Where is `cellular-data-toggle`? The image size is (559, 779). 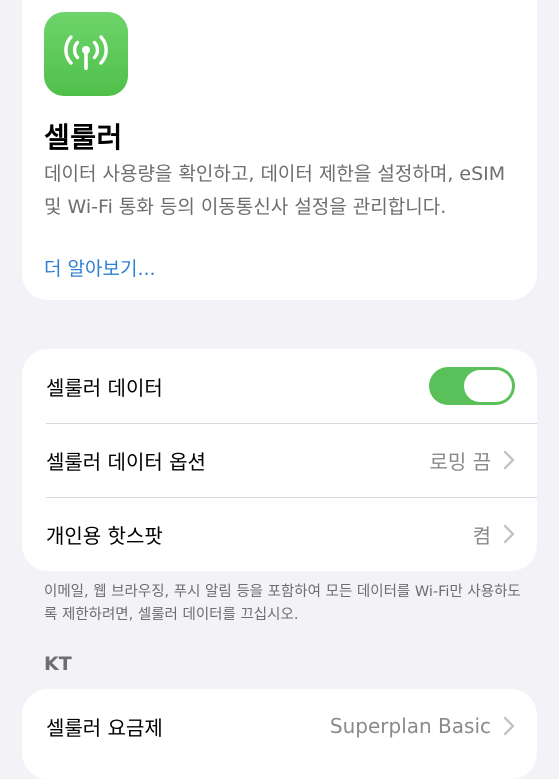 cellular-data-toggle is located at coordinates (472, 386).